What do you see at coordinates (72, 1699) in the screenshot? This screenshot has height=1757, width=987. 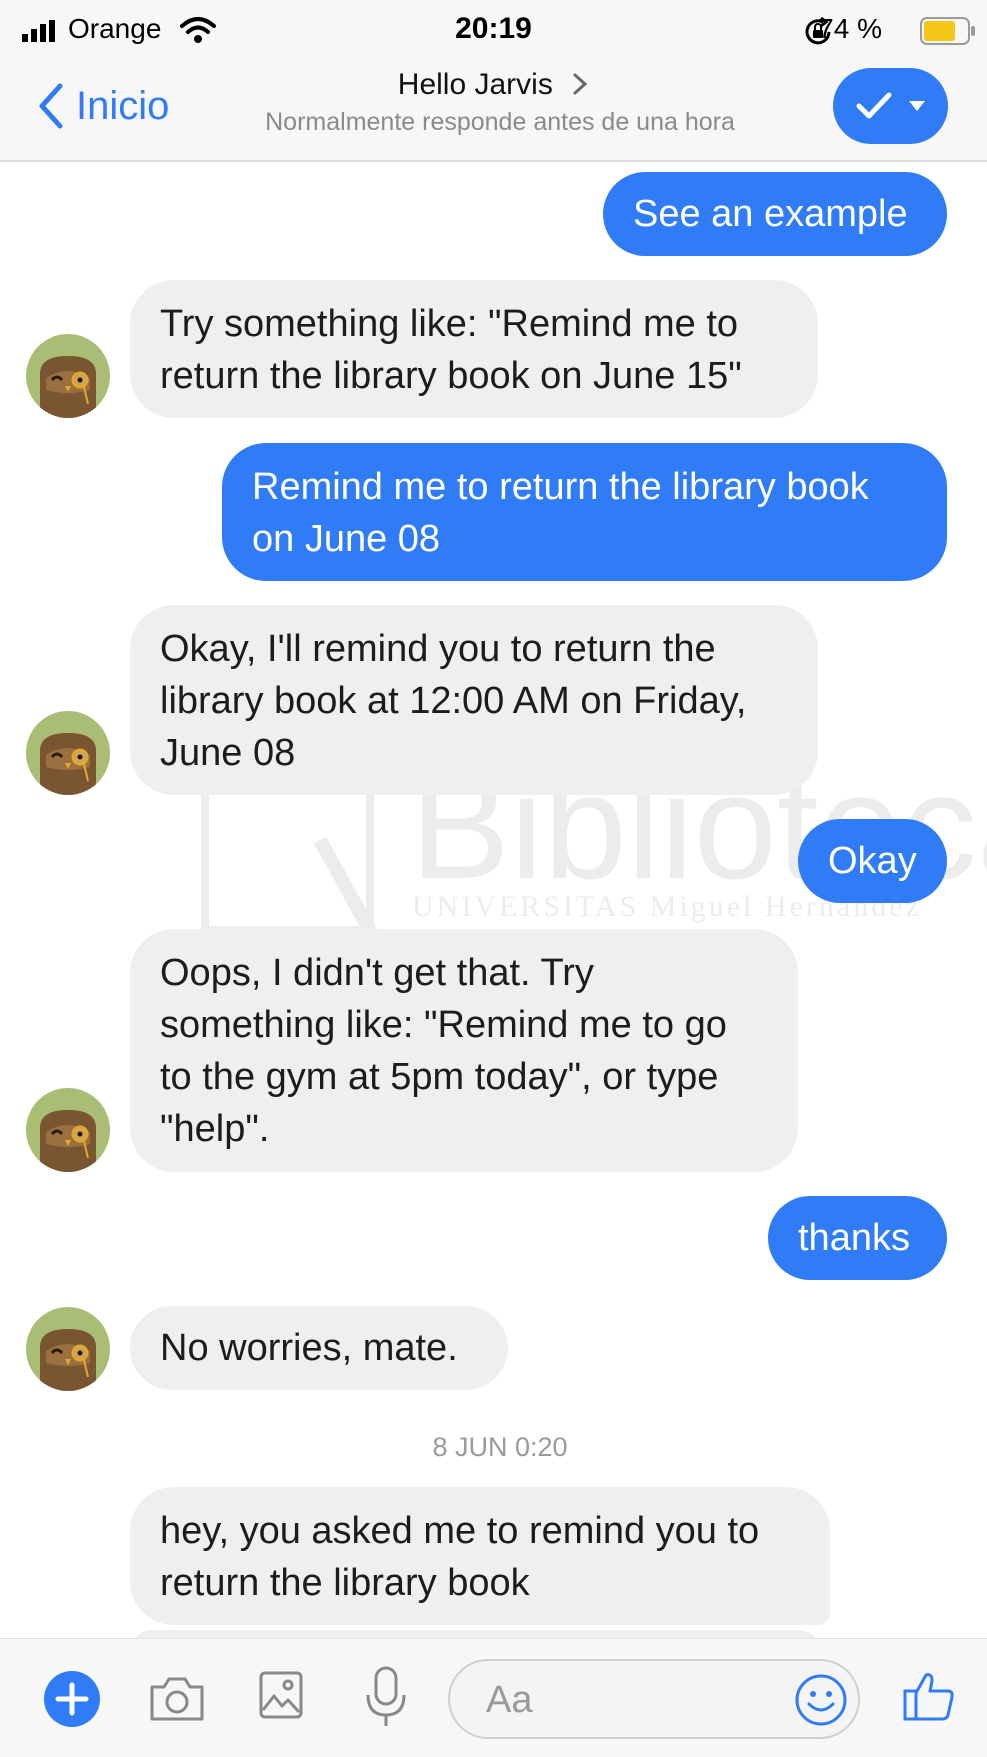 I see `plus-icon` at bounding box center [72, 1699].